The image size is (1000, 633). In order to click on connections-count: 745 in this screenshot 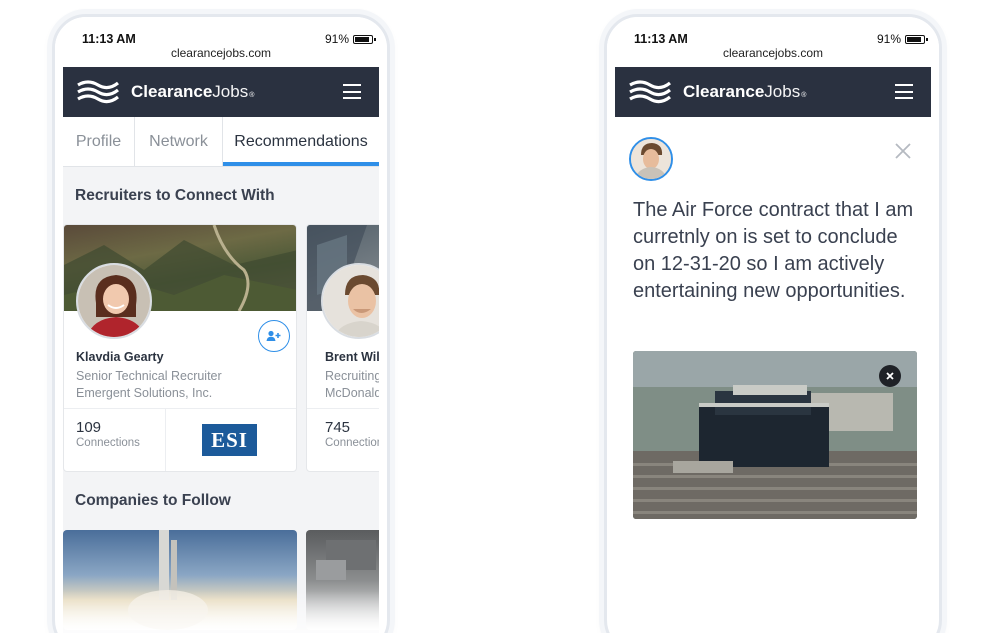, I will do `click(338, 427)`.